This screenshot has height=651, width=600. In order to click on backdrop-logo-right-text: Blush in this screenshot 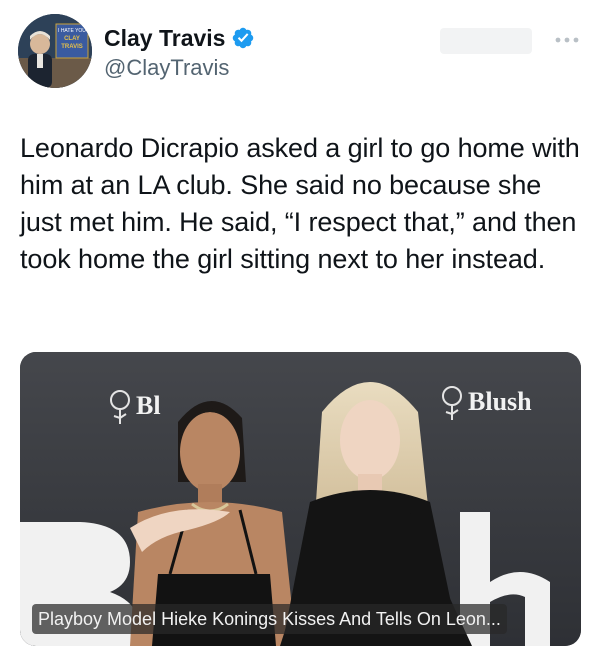, I will do `click(500, 401)`.